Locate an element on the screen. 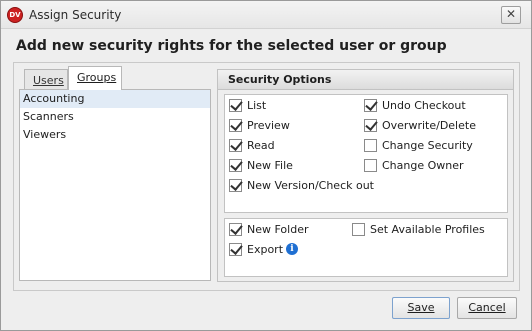 This screenshot has width=532, height=331. checkbox-new-folder: New Folder is located at coordinates (268, 231).